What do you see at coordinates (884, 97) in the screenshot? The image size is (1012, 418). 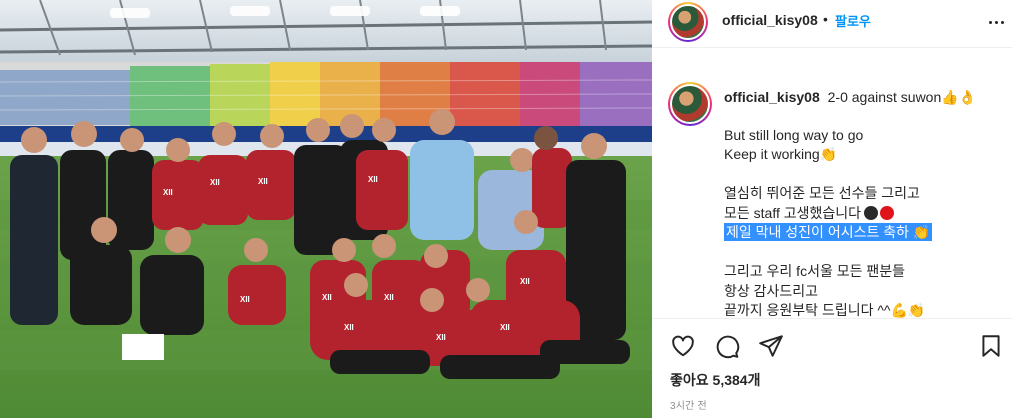 I see `caption-headline: 2-0 against suwon` at bounding box center [884, 97].